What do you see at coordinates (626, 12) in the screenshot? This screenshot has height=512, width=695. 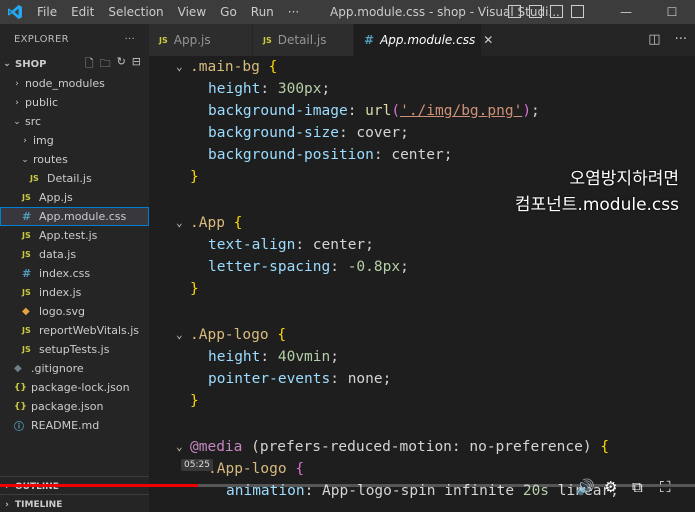 I see `minimize-button: —` at bounding box center [626, 12].